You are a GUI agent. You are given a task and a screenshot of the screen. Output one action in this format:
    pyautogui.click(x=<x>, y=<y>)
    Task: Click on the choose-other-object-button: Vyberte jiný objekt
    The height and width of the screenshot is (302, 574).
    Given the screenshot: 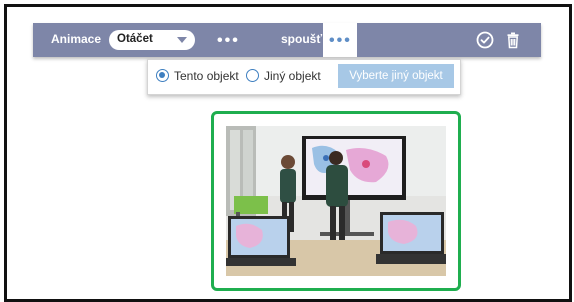 What is the action you would take?
    pyautogui.click(x=396, y=76)
    